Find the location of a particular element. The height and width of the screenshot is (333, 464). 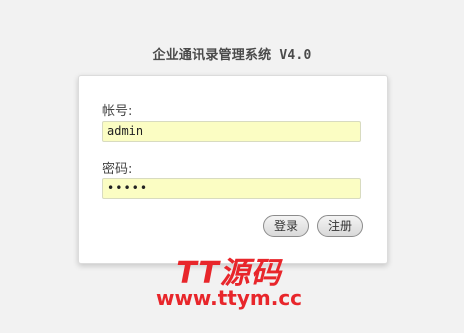

login-button: 登录 is located at coordinates (286, 226).